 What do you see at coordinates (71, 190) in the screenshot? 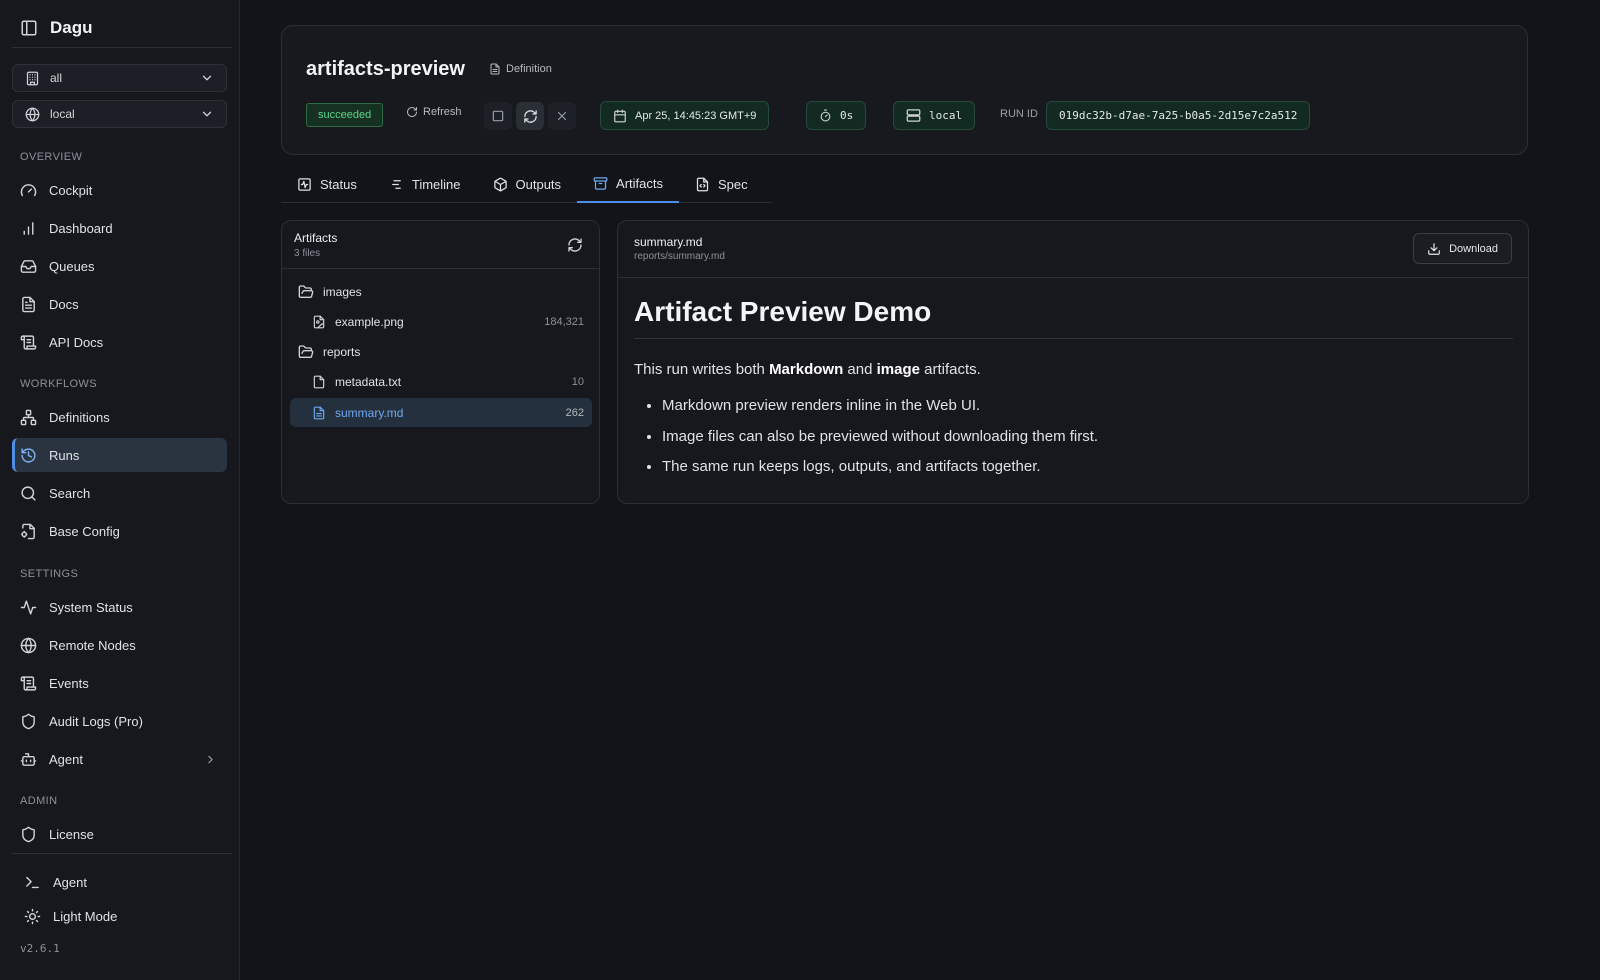
I see `sidebar-item-label: Cockpit` at bounding box center [71, 190].